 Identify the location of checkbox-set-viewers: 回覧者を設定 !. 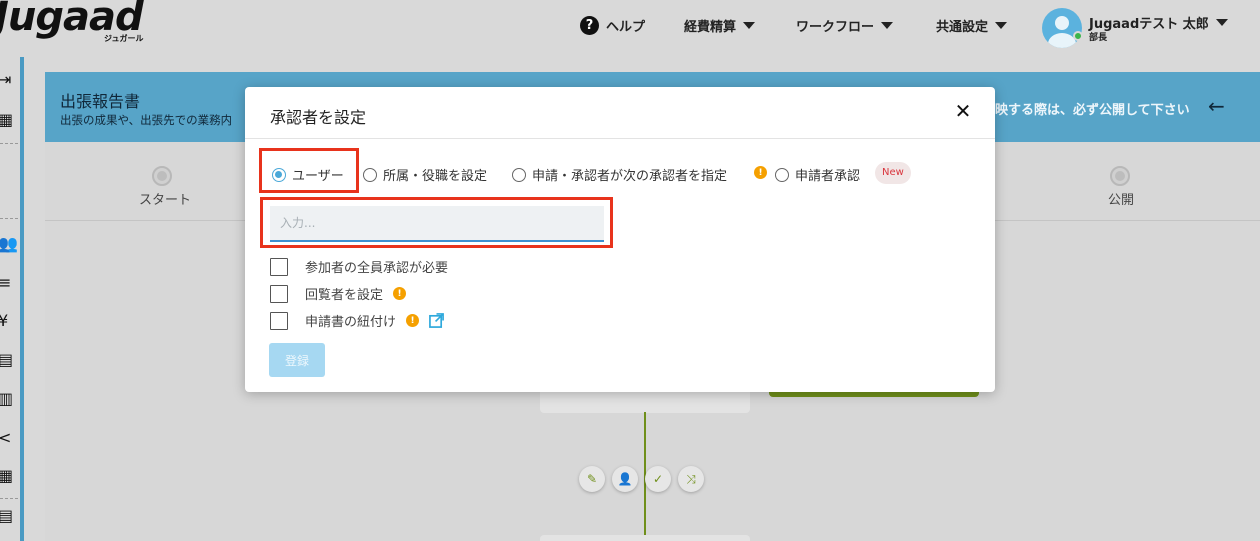
(338, 293).